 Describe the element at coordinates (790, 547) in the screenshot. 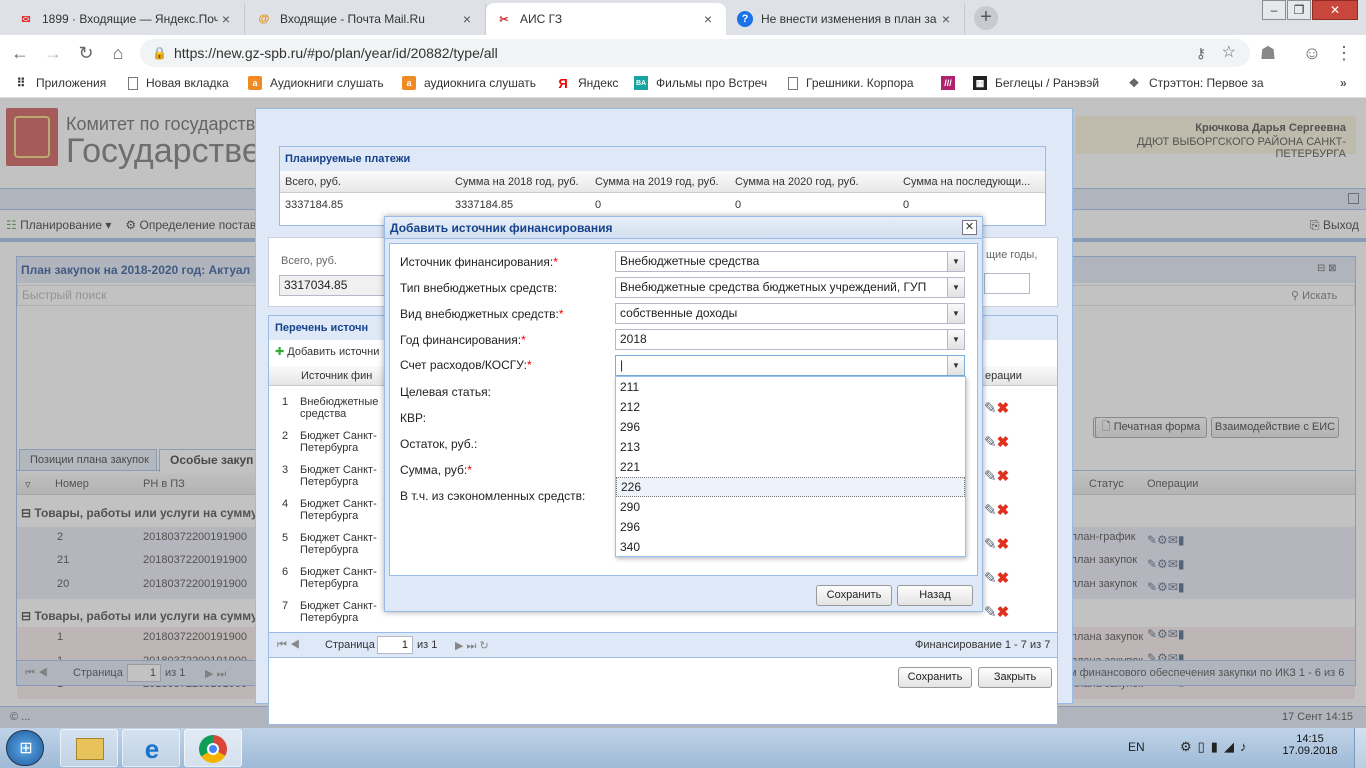

I see `dropdown-option: 340` at that location.